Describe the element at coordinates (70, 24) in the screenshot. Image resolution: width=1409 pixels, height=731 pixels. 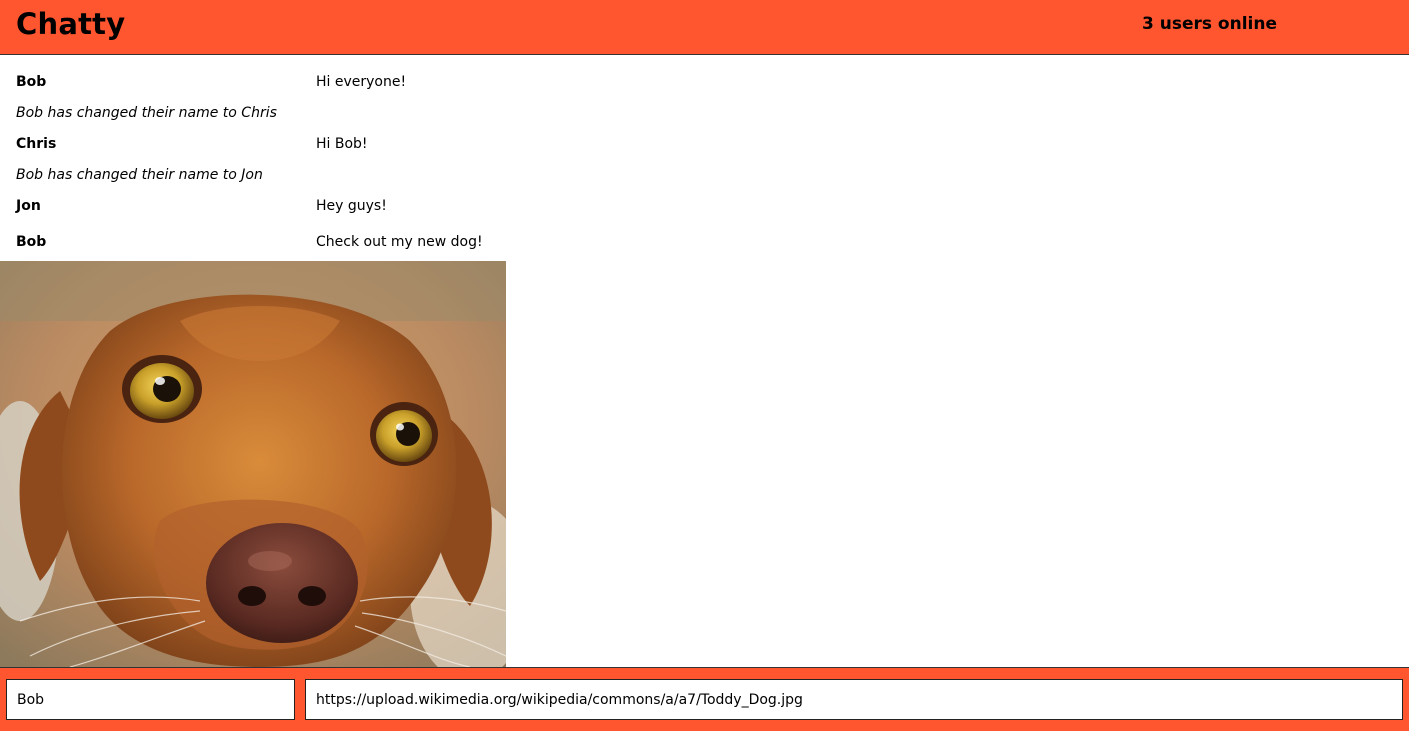
I see `brand-title: Chatty` at that location.